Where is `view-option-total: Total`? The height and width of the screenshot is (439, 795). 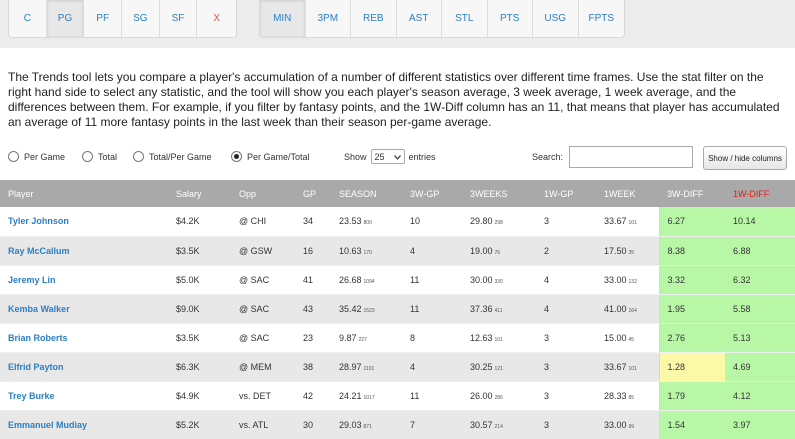 view-option-total: Total is located at coordinates (99, 156).